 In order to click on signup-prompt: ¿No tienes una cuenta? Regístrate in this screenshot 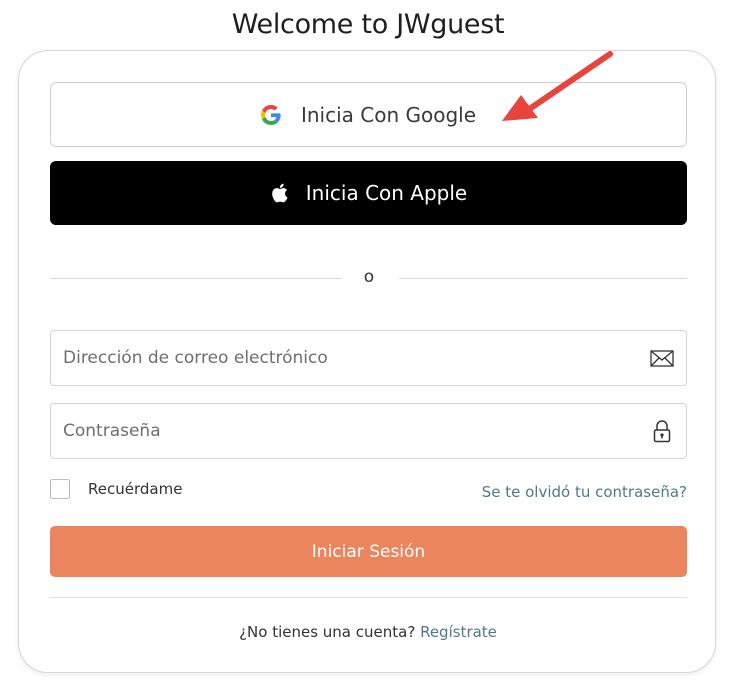, I will do `click(368, 632)`.